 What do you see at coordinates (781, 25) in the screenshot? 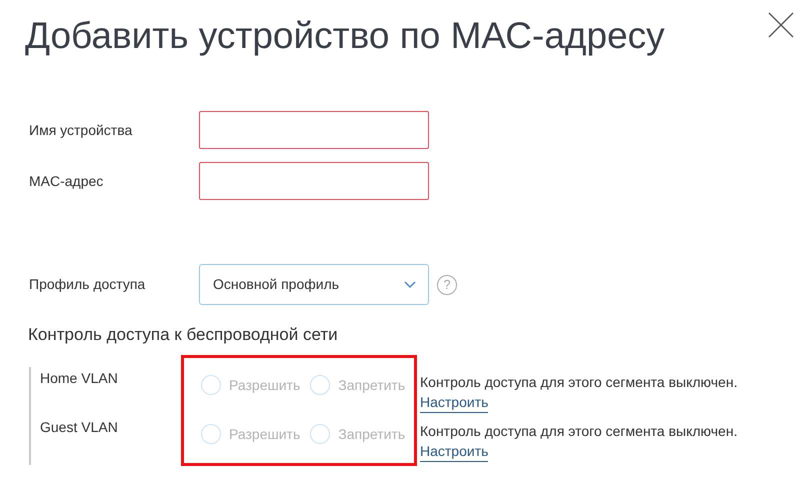
I see `close-icon` at bounding box center [781, 25].